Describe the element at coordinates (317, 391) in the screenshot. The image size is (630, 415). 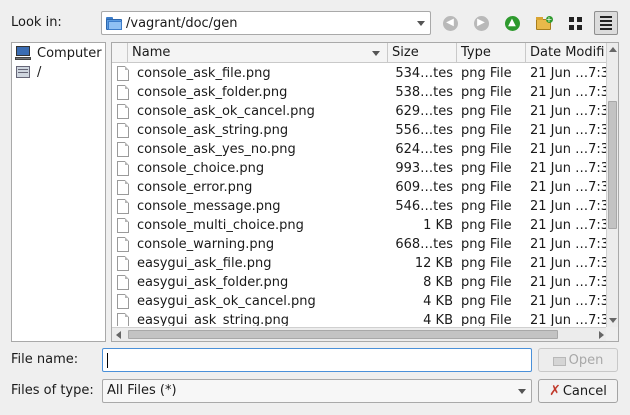
I see `file-type-combo: All Files (*)` at that location.